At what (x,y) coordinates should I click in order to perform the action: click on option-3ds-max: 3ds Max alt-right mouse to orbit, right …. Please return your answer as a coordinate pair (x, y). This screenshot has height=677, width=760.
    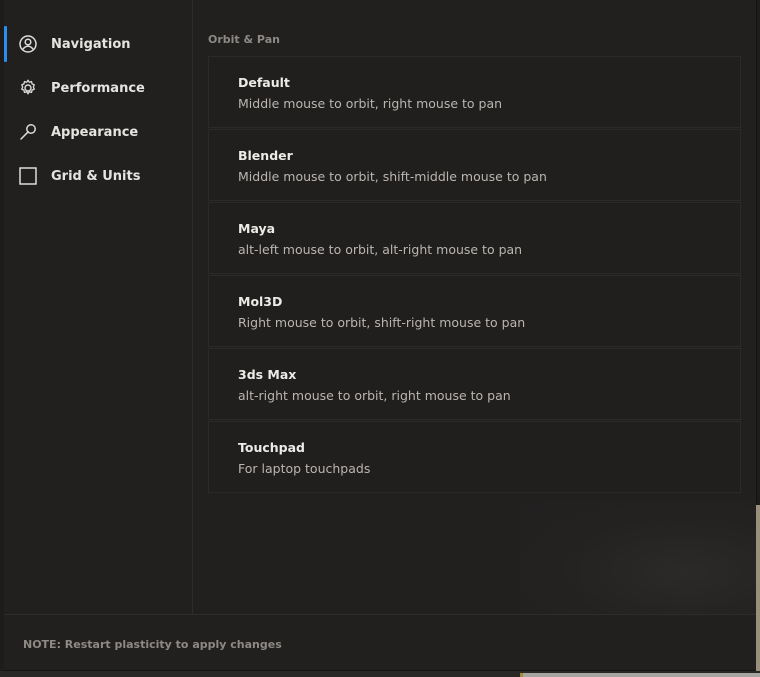
    Looking at the image, I should click on (474, 384).